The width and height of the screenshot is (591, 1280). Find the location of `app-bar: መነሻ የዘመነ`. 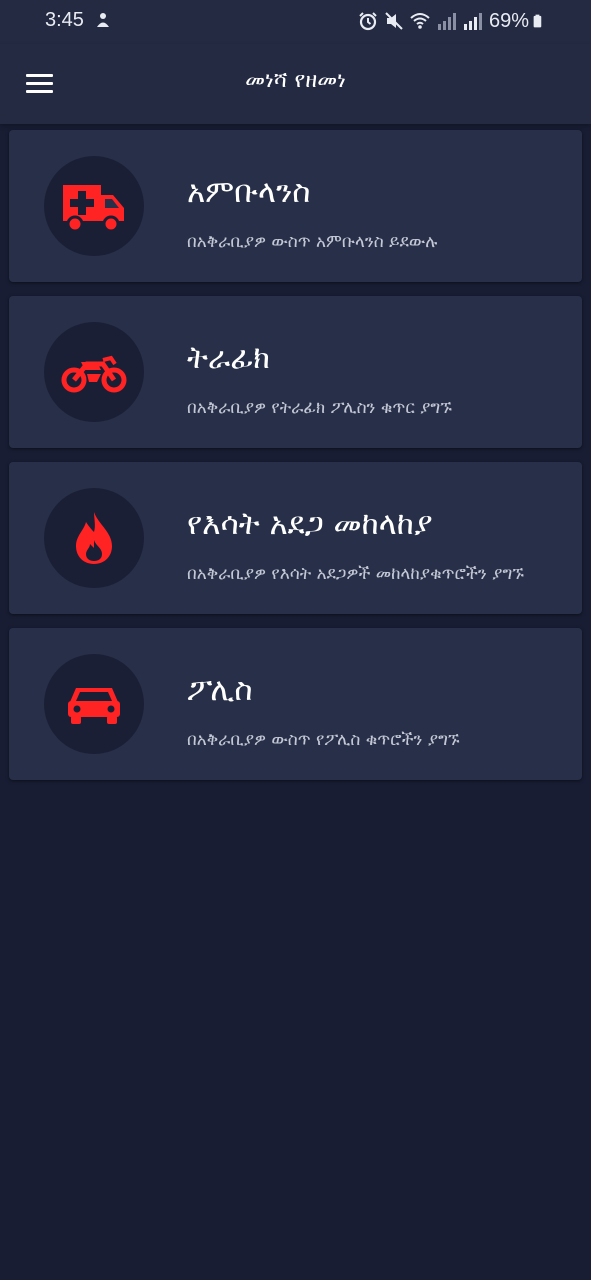

app-bar: መነሻ የዘመነ is located at coordinates (295, 84).